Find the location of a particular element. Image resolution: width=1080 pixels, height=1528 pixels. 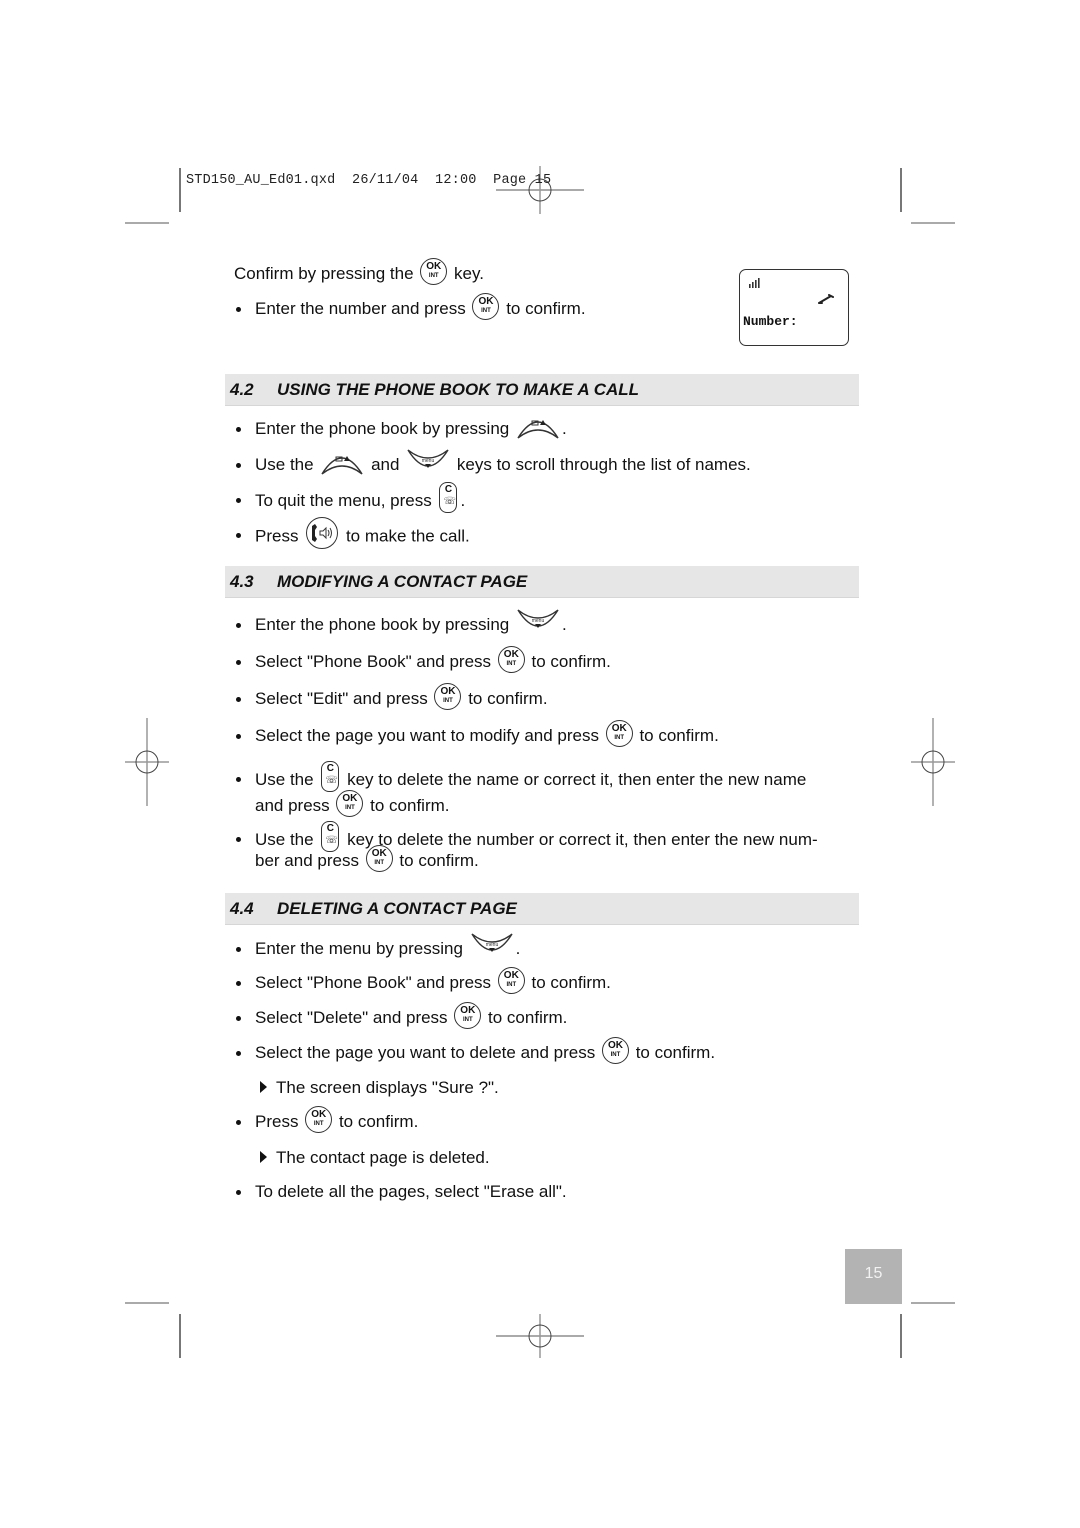

lcd-screen-illustration: Number: is located at coordinates (794, 307).